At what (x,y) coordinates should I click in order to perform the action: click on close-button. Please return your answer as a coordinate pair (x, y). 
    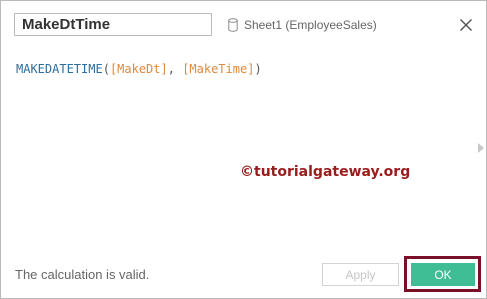
    Looking at the image, I should click on (466, 25).